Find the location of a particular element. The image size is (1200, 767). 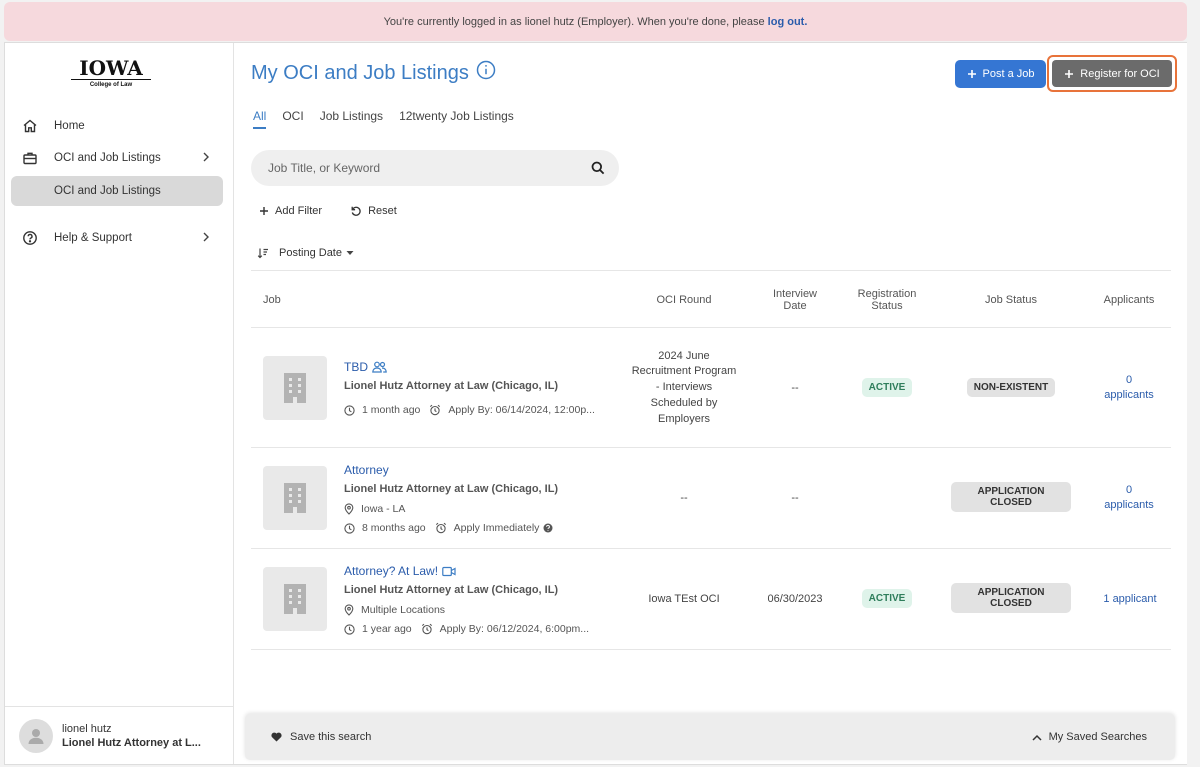

add-filter-button: Add Filter is located at coordinates (297, 211).